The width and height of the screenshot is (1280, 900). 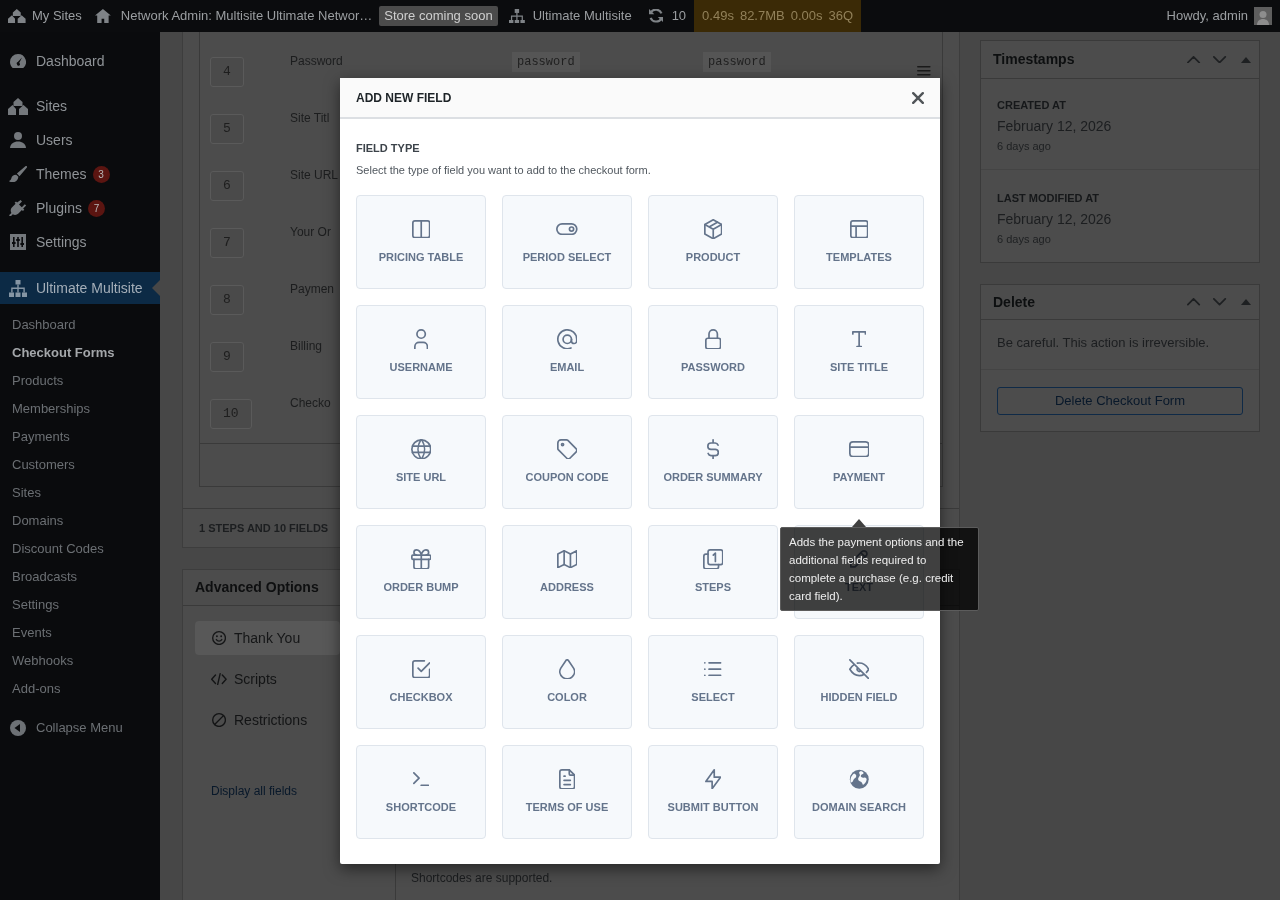 I want to click on section-description: Select the type of field you want to add to the checkout form., so click(x=504, y=170).